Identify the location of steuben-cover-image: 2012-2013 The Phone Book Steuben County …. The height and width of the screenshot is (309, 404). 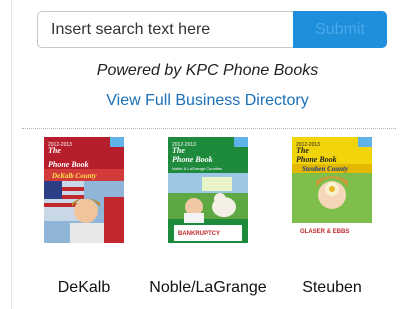
(332, 190).